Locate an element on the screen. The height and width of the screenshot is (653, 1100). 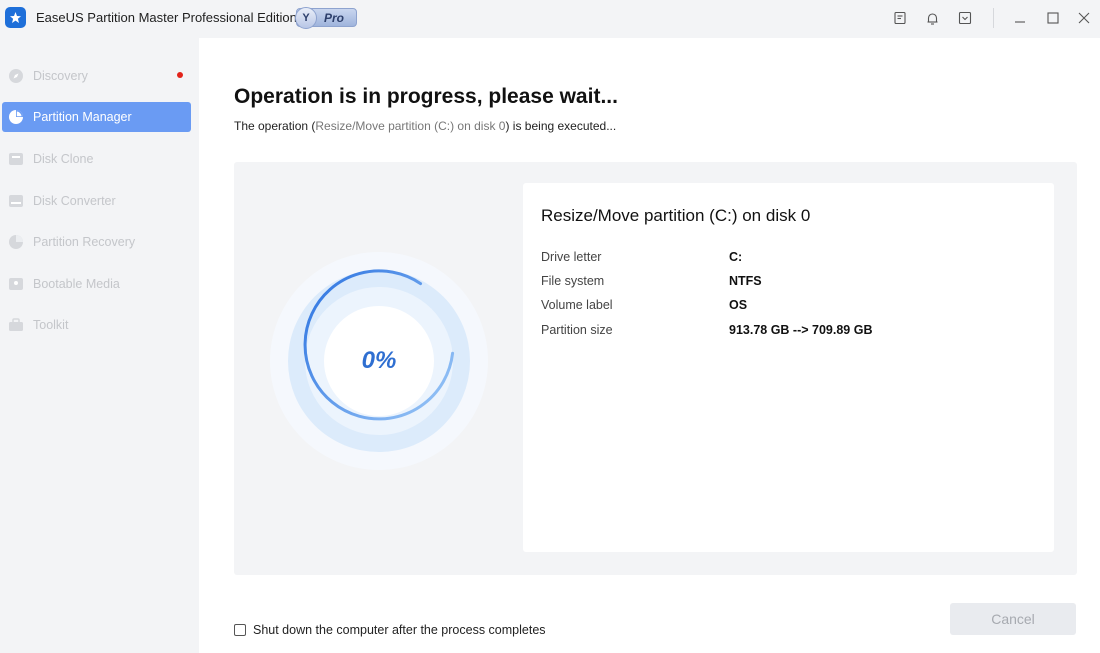
clone-icon is located at coordinates (16, 159).